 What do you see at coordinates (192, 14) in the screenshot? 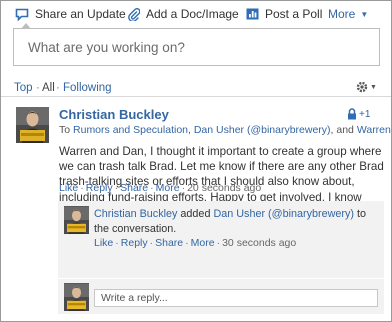
I see `tab-add-doc-image-label: Add a Doc/Image` at bounding box center [192, 14].